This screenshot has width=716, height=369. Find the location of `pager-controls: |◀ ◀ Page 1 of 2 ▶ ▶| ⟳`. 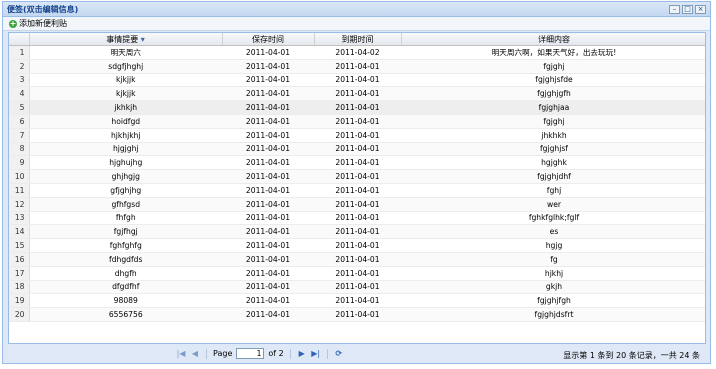

pager-controls: |◀ ◀ Page 1 of 2 ▶ ▶| ⟳ is located at coordinates (260, 353).